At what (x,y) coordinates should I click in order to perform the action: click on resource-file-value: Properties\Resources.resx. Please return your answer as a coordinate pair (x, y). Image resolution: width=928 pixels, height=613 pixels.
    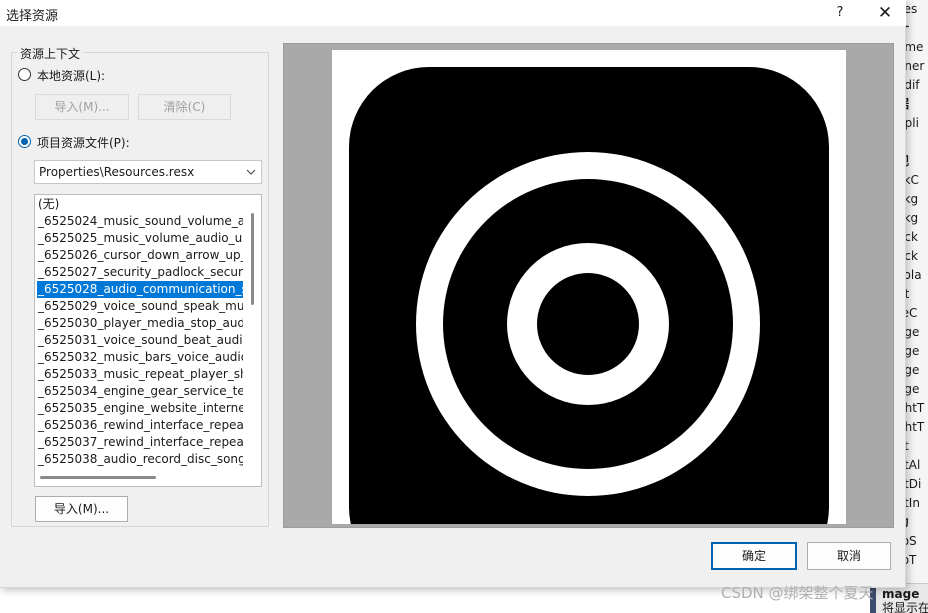
    Looking at the image, I should click on (117, 172).